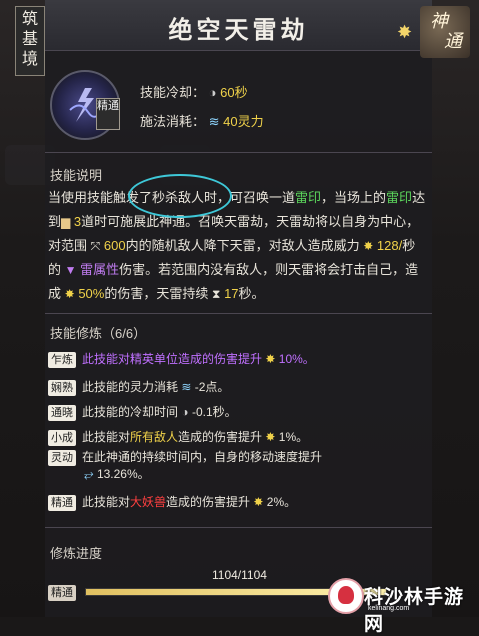 This screenshot has width=479, height=636. What do you see at coordinates (368, 246) in the screenshot?
I see `power-icon: ✸` at bounding box center [368, 246].